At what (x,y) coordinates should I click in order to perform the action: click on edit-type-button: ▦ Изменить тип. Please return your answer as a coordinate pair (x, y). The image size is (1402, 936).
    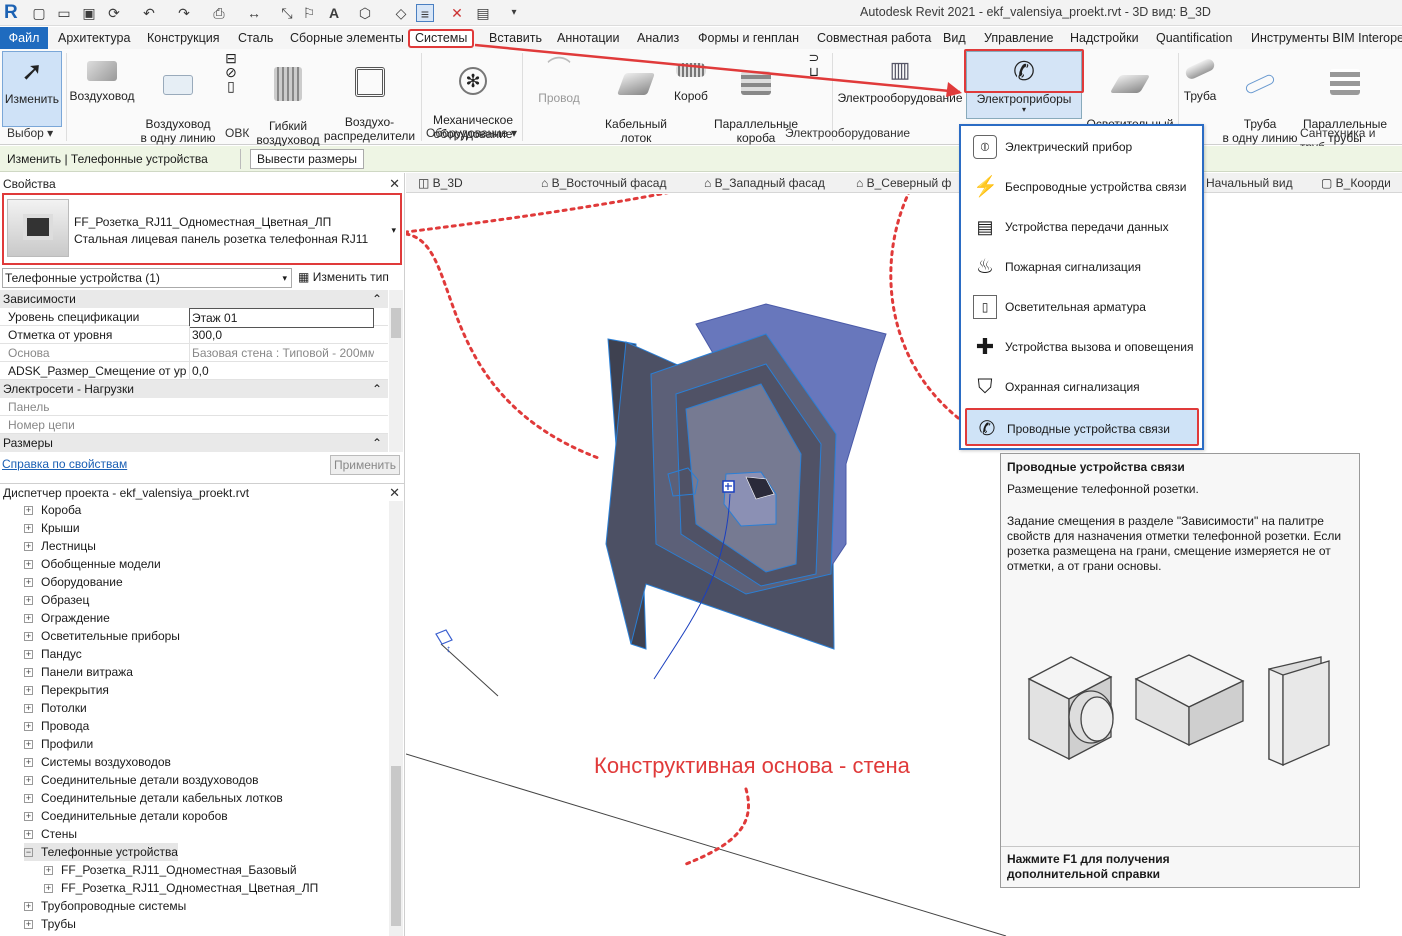
    Looking at the image, I should click on (350, 278).